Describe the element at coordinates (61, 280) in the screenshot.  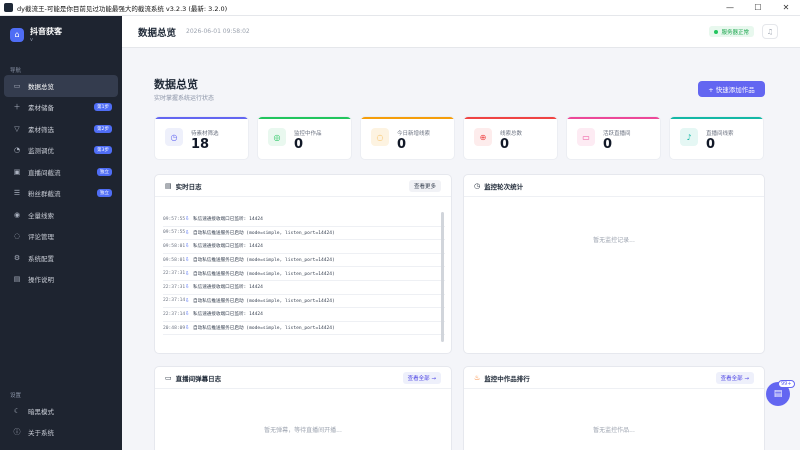
I see `sidebar-item-guide: ▤ 操作说明` at that location.